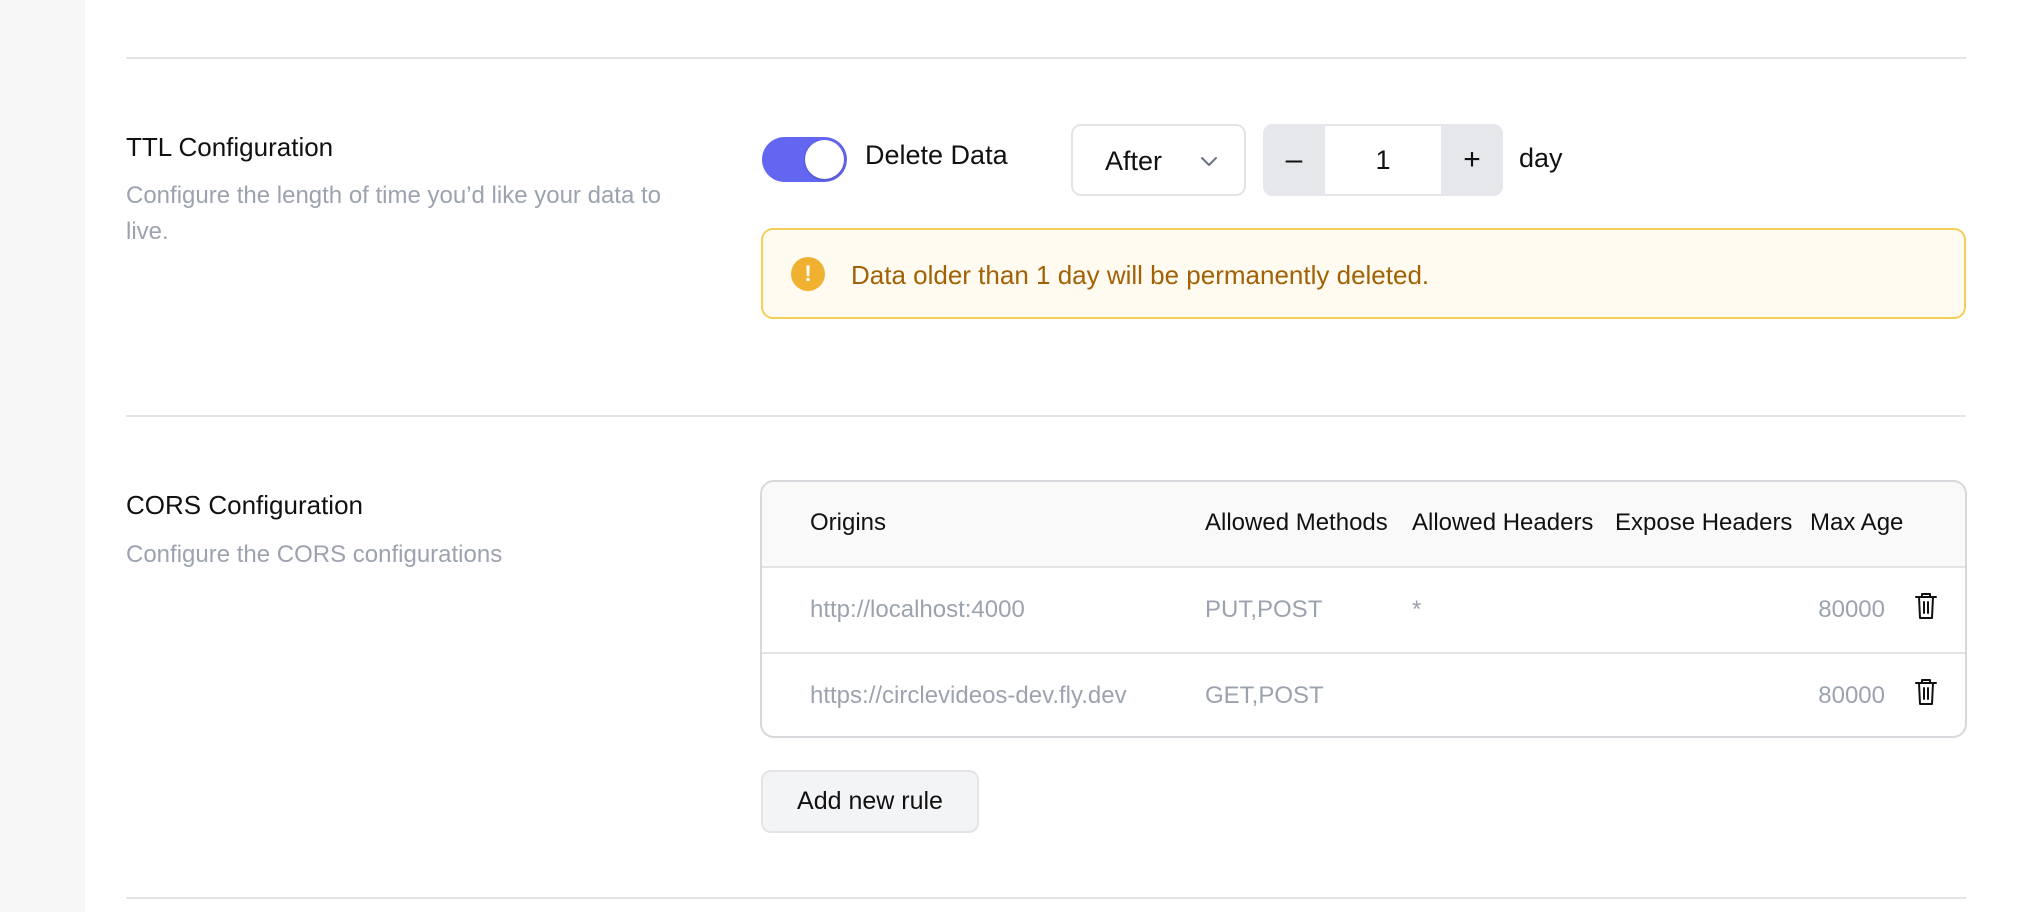  What do you see at coordinates (917, 609) in the screenshot?
I see `origin-cell: http://localhost:4000` at bounding box center [917, 609].